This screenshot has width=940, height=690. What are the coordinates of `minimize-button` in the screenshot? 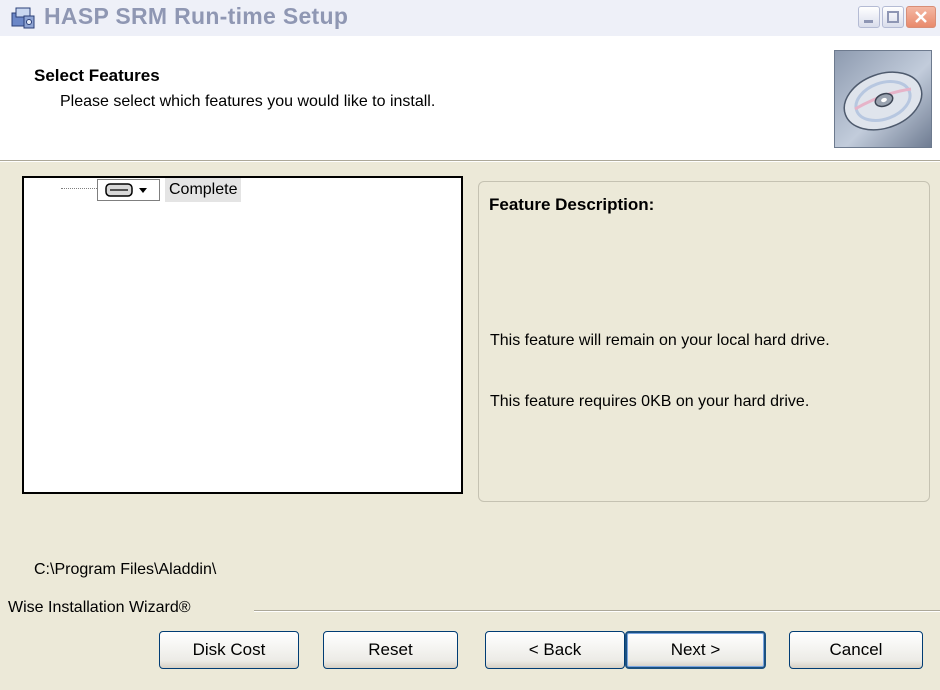 It's located at (869, 17).